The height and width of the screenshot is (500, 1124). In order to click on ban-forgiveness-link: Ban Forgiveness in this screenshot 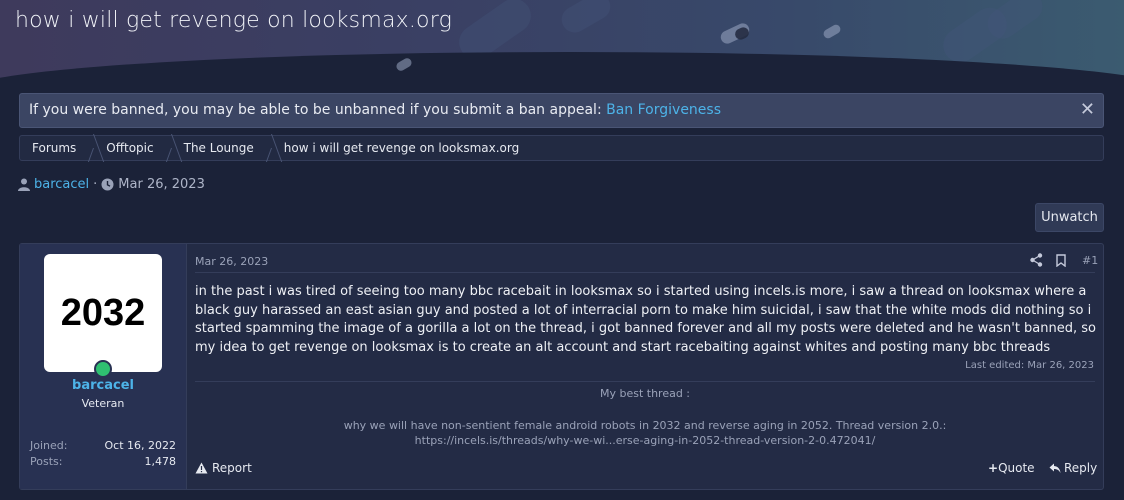, I will do `click(663, 110)`.